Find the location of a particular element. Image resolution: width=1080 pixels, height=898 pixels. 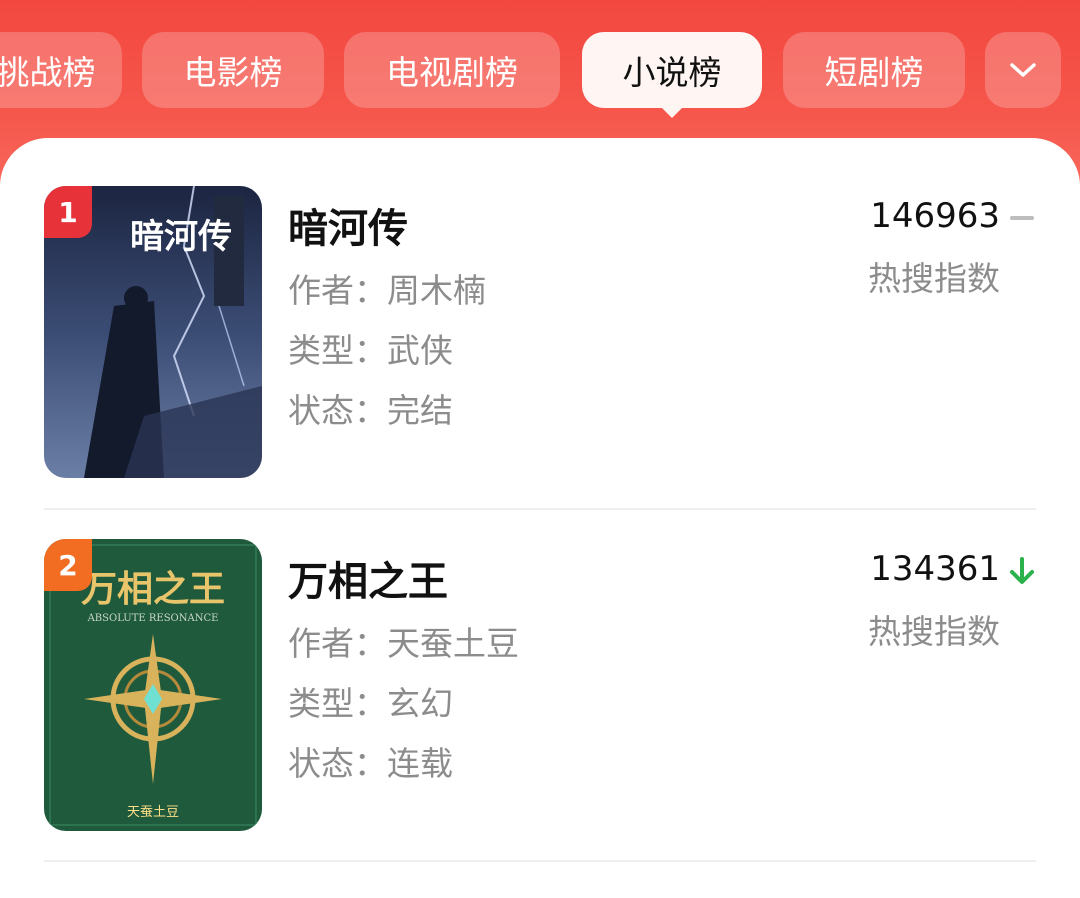

tab-challenge: 挑战榜 is located at coordinates (61, 70).